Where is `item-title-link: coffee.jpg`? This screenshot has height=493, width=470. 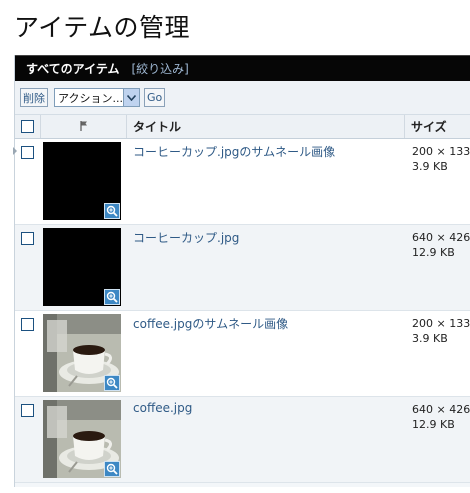 item-title-link: coffee.jpg is located at coordinates (162, 408).